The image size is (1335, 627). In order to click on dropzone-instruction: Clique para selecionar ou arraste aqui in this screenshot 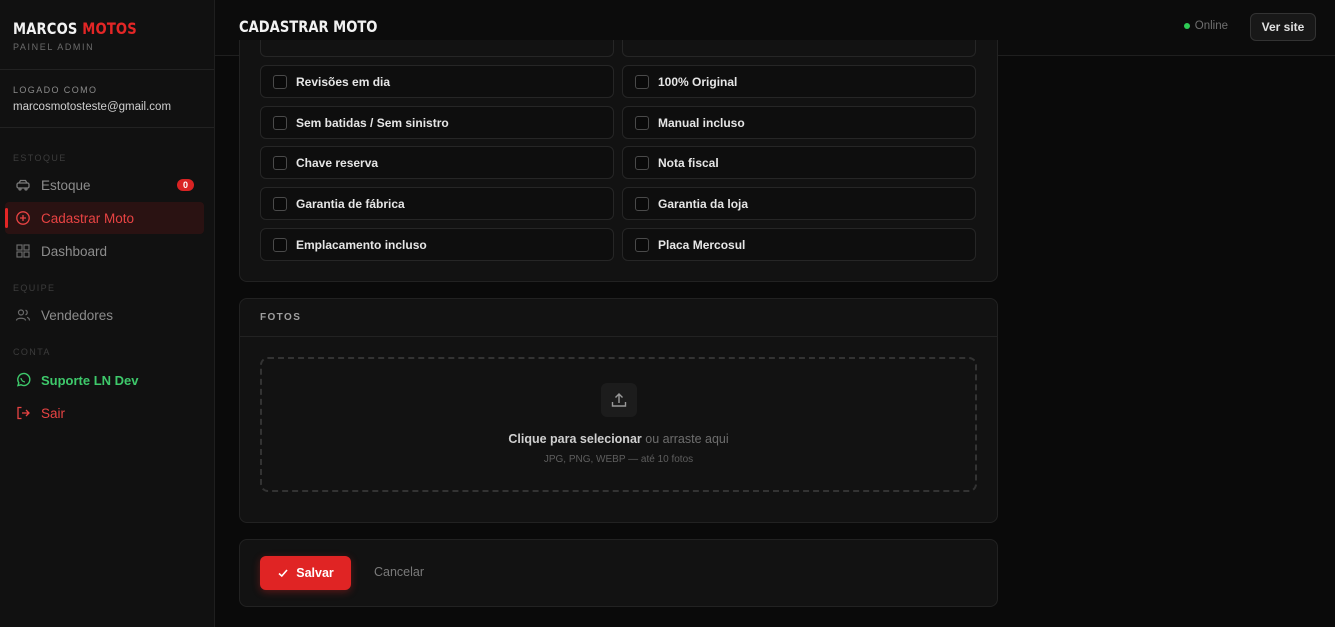, I will do `click(618, 439)`.